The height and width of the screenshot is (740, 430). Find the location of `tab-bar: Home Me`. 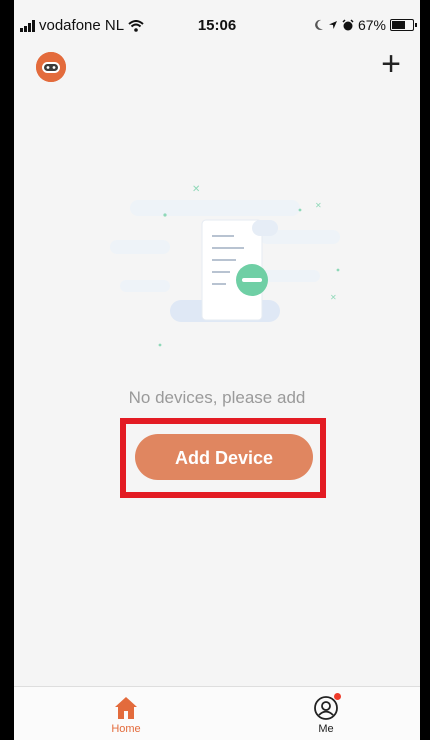

tab-bar: Home Me is located at coordinates (217, 713).